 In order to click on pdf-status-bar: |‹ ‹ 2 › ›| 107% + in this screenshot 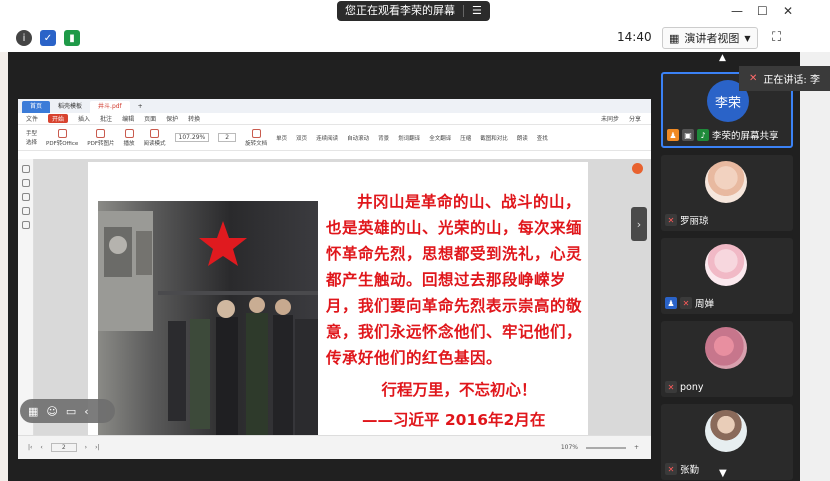, I will do `click(334, 447)`.